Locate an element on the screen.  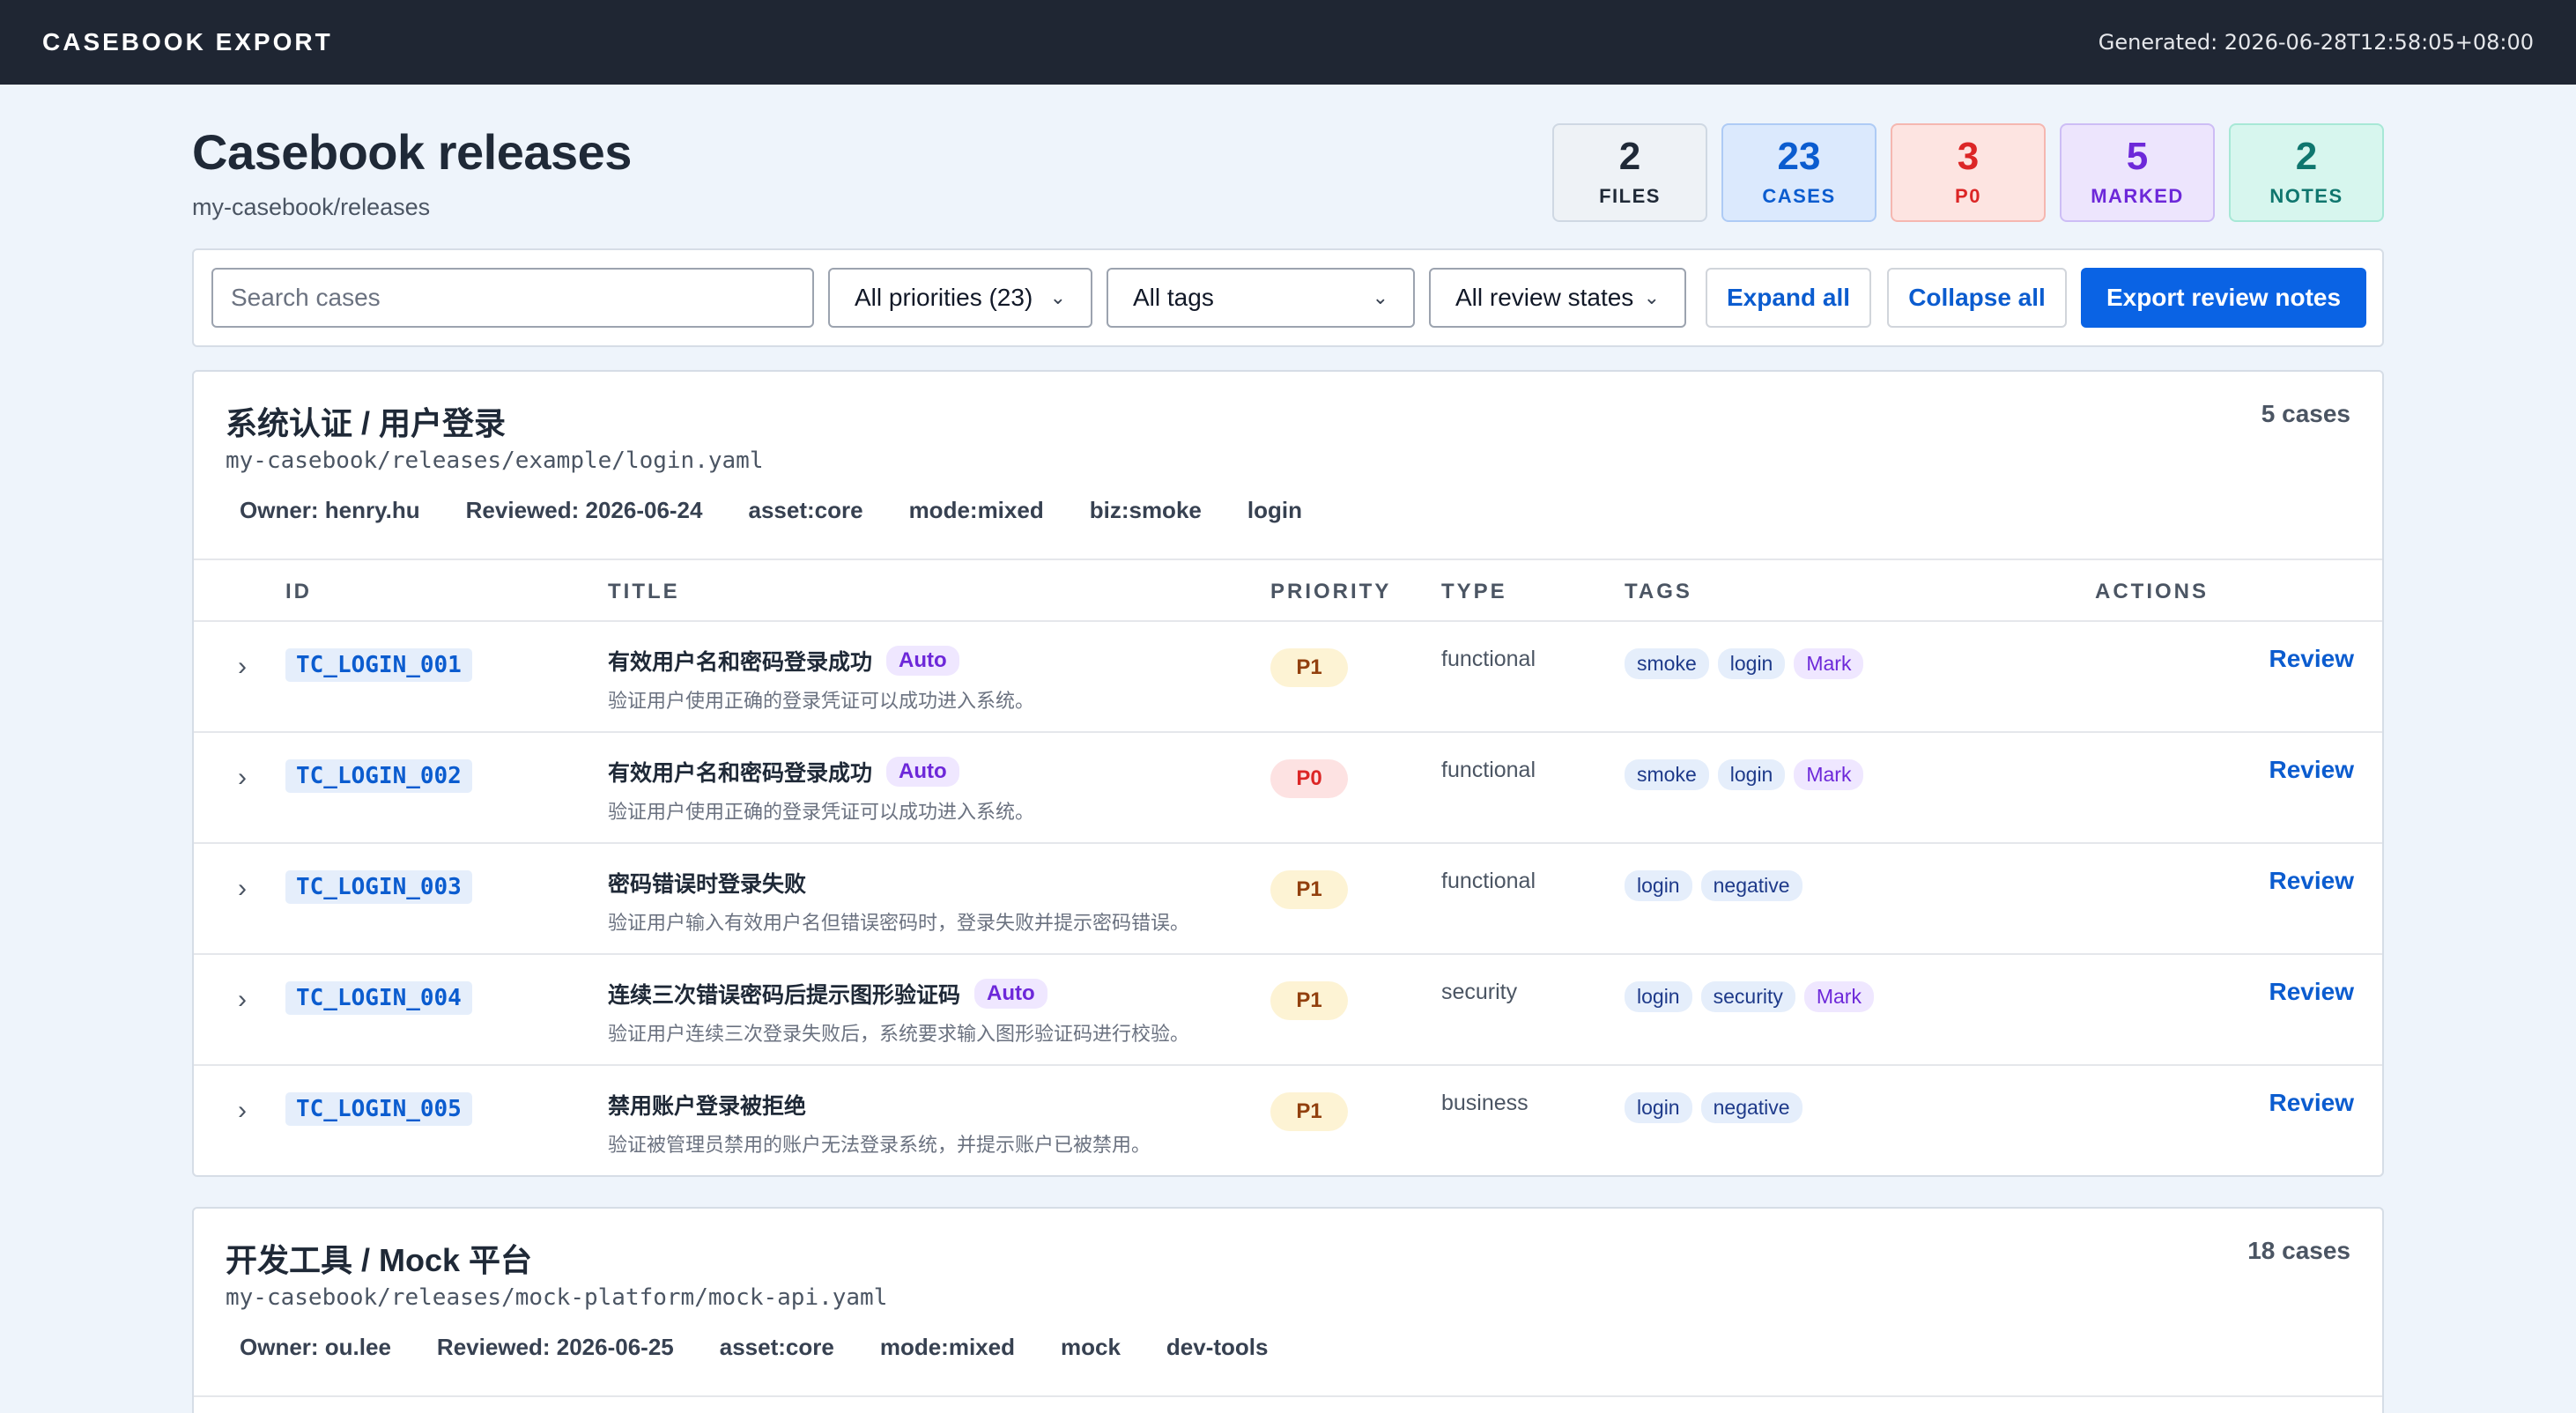
meta-tag: asset:core is located at coordinates (777, 1347).